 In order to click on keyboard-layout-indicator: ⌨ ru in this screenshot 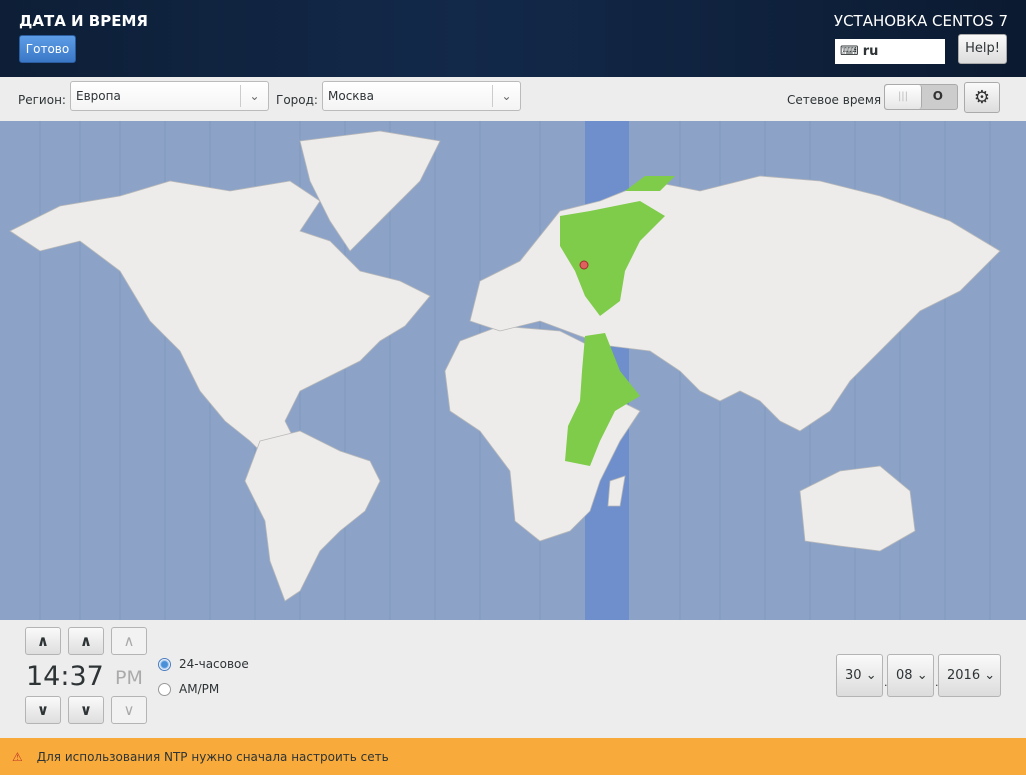, I will do `click(890, 51)`.